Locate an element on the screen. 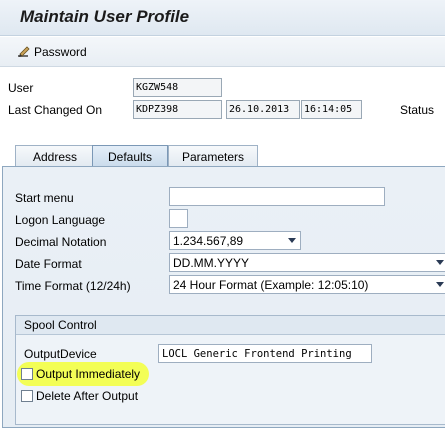 The image size is (445, 428). decimal-notation-value: 1.234.567,89 is located at coordinates (208, 241).